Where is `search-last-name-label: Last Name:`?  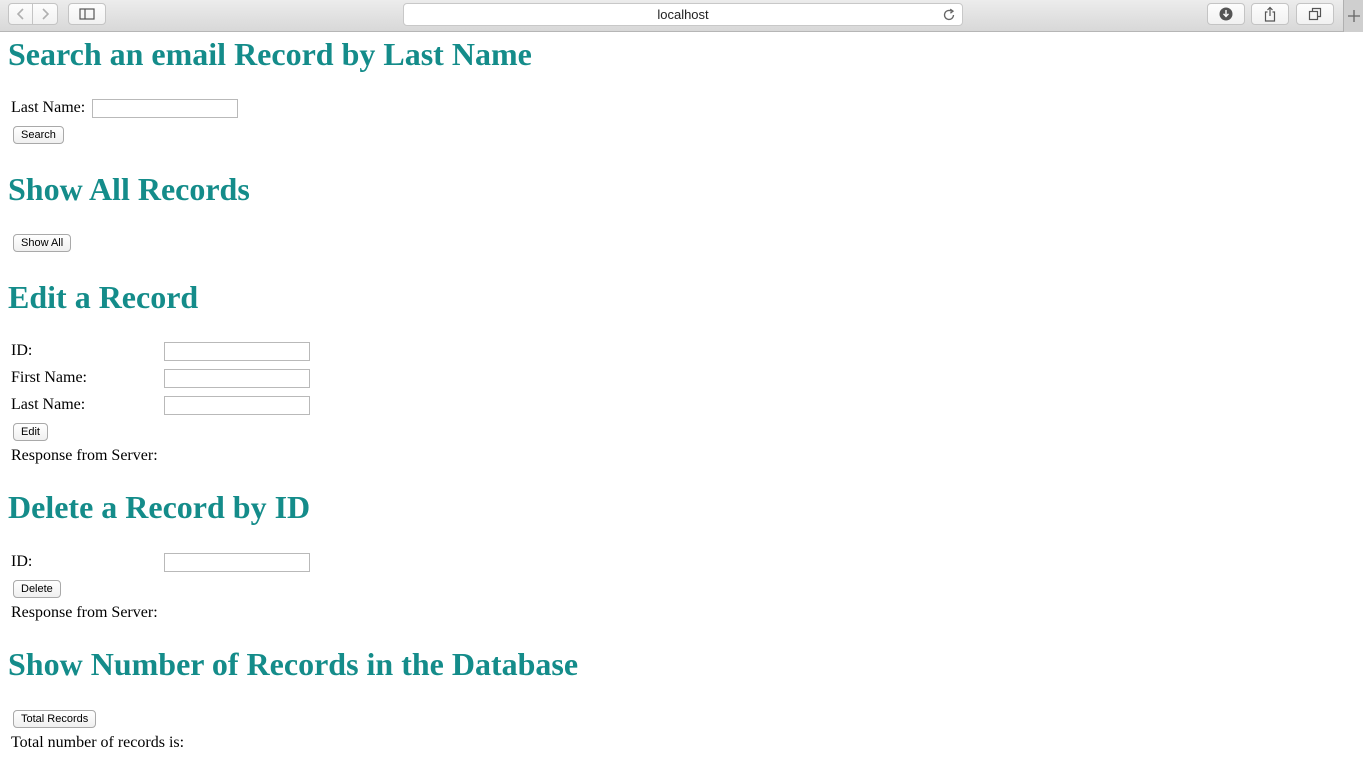 search-last-name-label: Last Name: is located at coordinates (48, 107).